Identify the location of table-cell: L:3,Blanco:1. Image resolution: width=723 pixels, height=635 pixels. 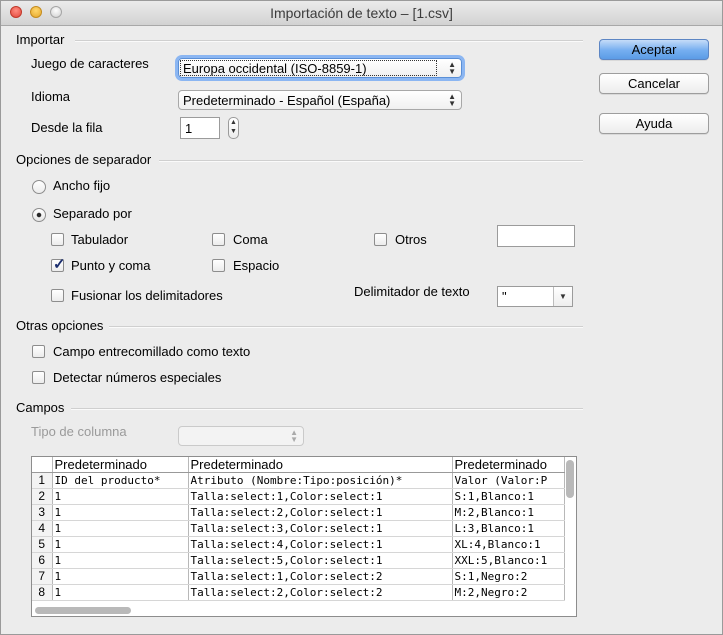
(508, 528).